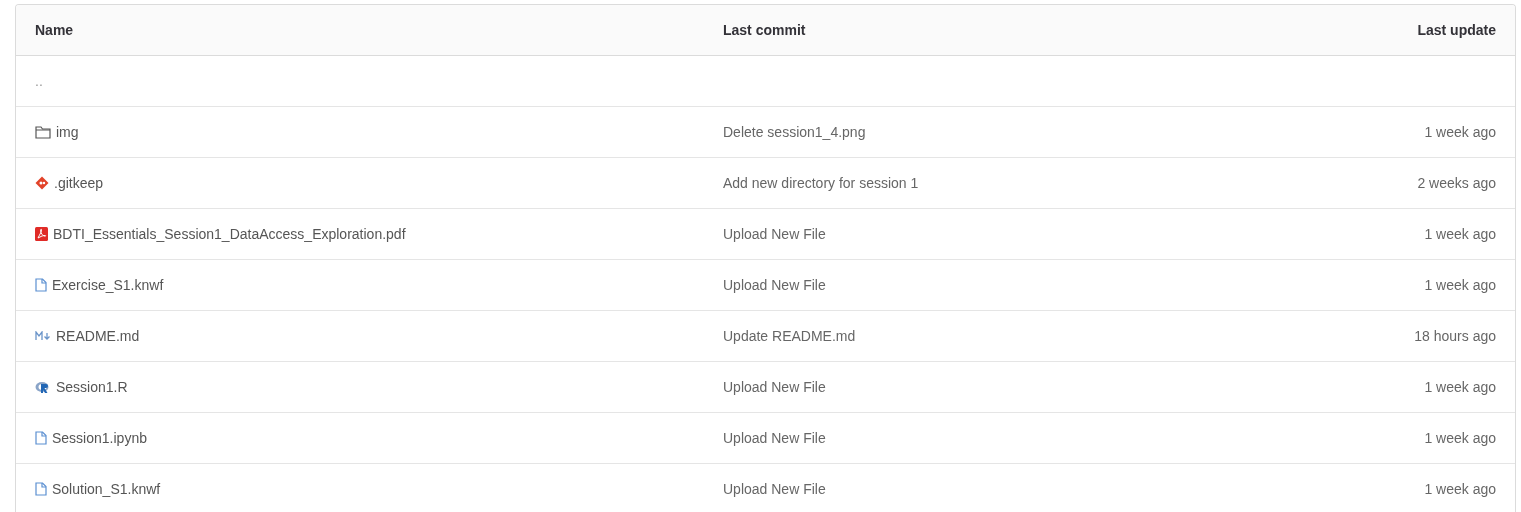  I want to click on column-header: Last update, so click(1456, 30).